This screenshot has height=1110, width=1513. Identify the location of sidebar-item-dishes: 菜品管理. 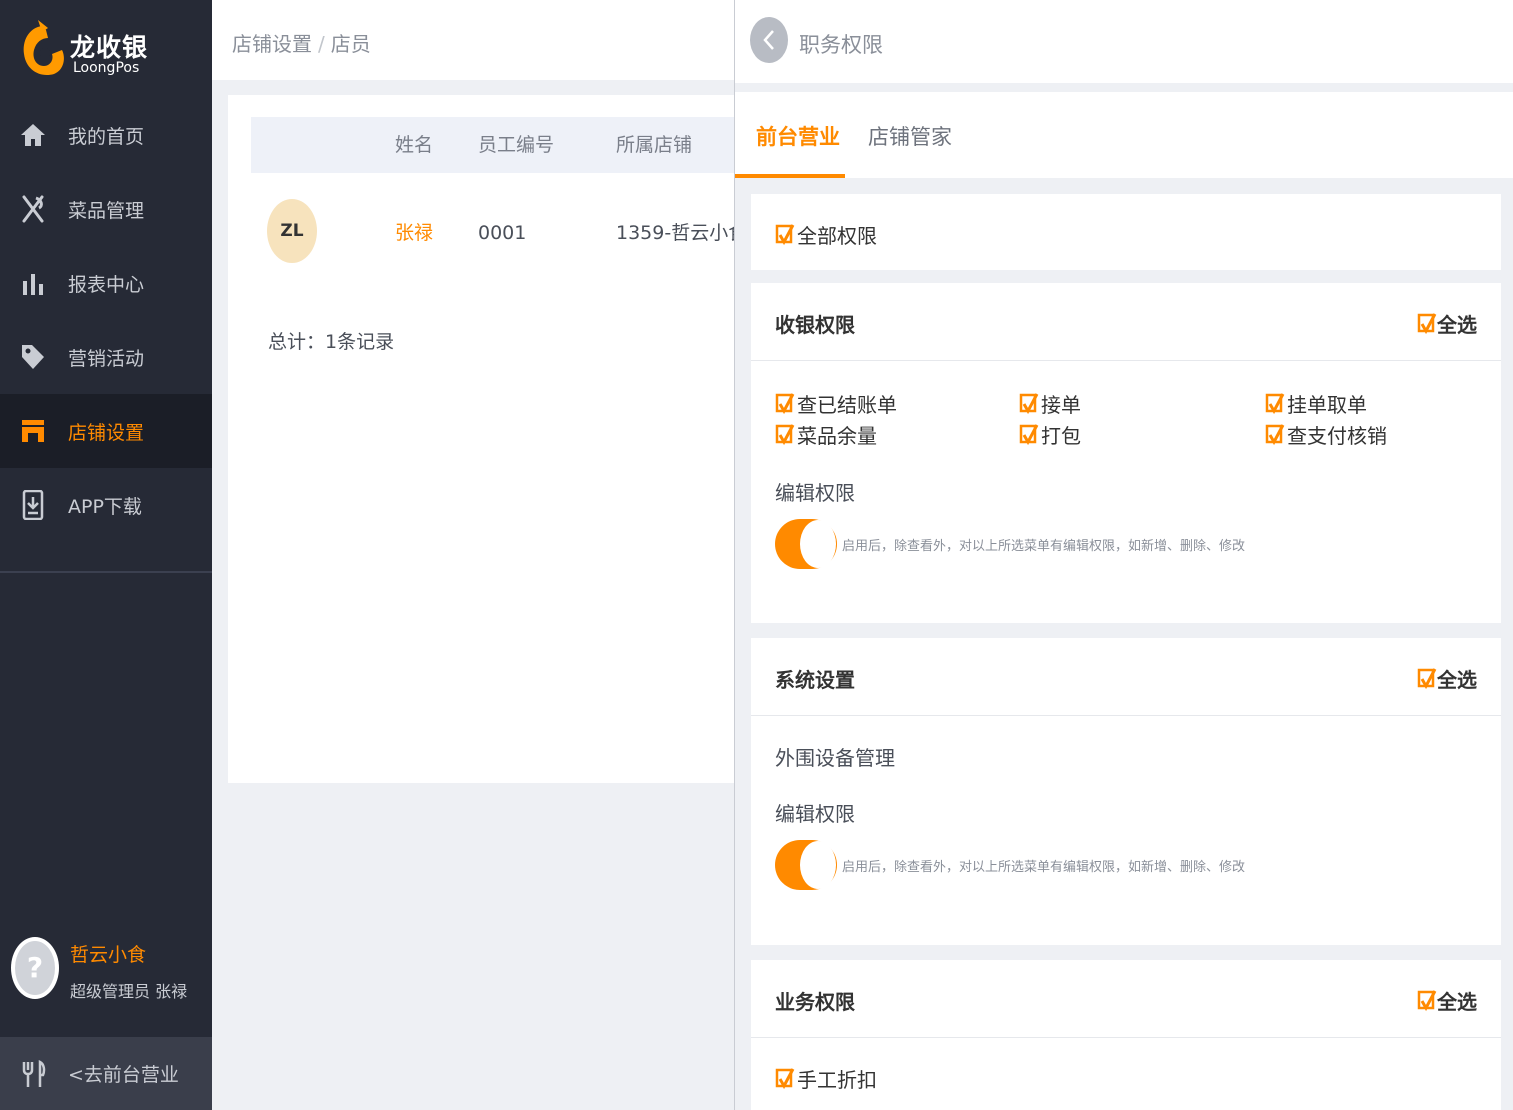
(106, 209).